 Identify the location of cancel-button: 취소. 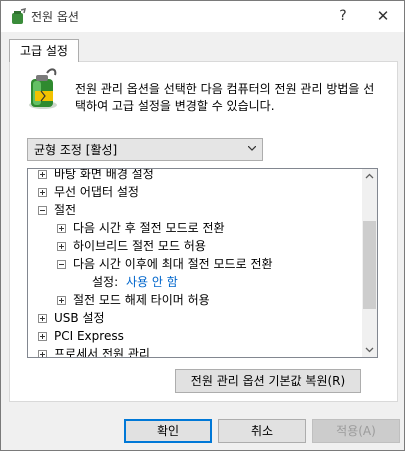
(262, 431).